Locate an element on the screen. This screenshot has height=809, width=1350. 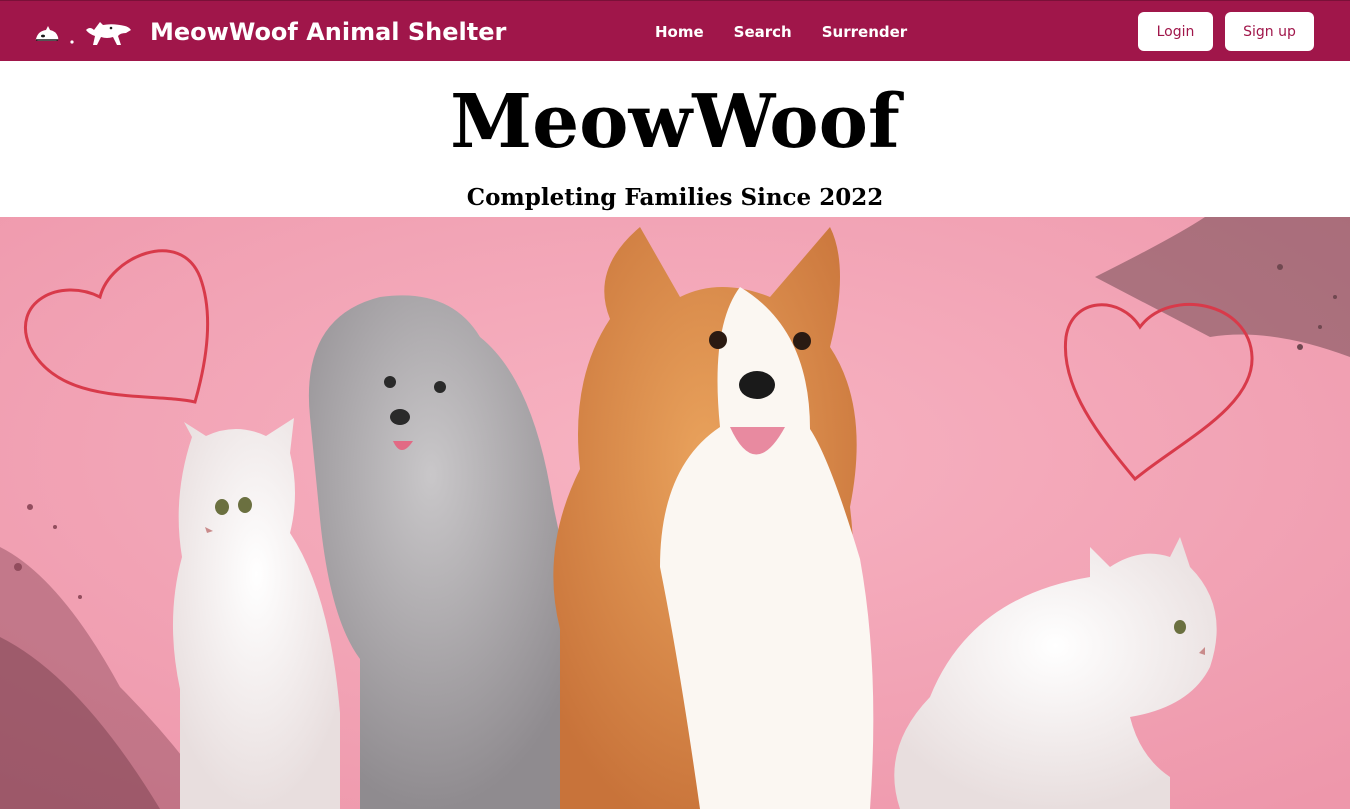
brand: MeowWoof Animal Shelter is located at coordinates (269, 31).